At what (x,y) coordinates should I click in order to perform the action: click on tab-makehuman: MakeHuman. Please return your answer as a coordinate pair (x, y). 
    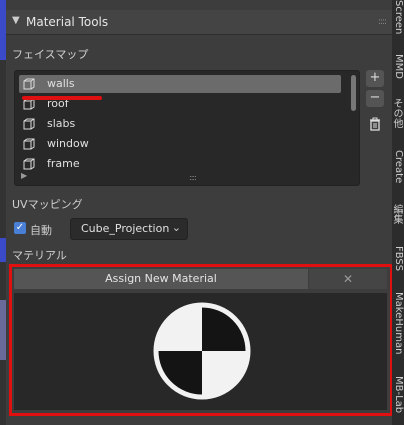
    Looking at the image, I should click on (398, 325).